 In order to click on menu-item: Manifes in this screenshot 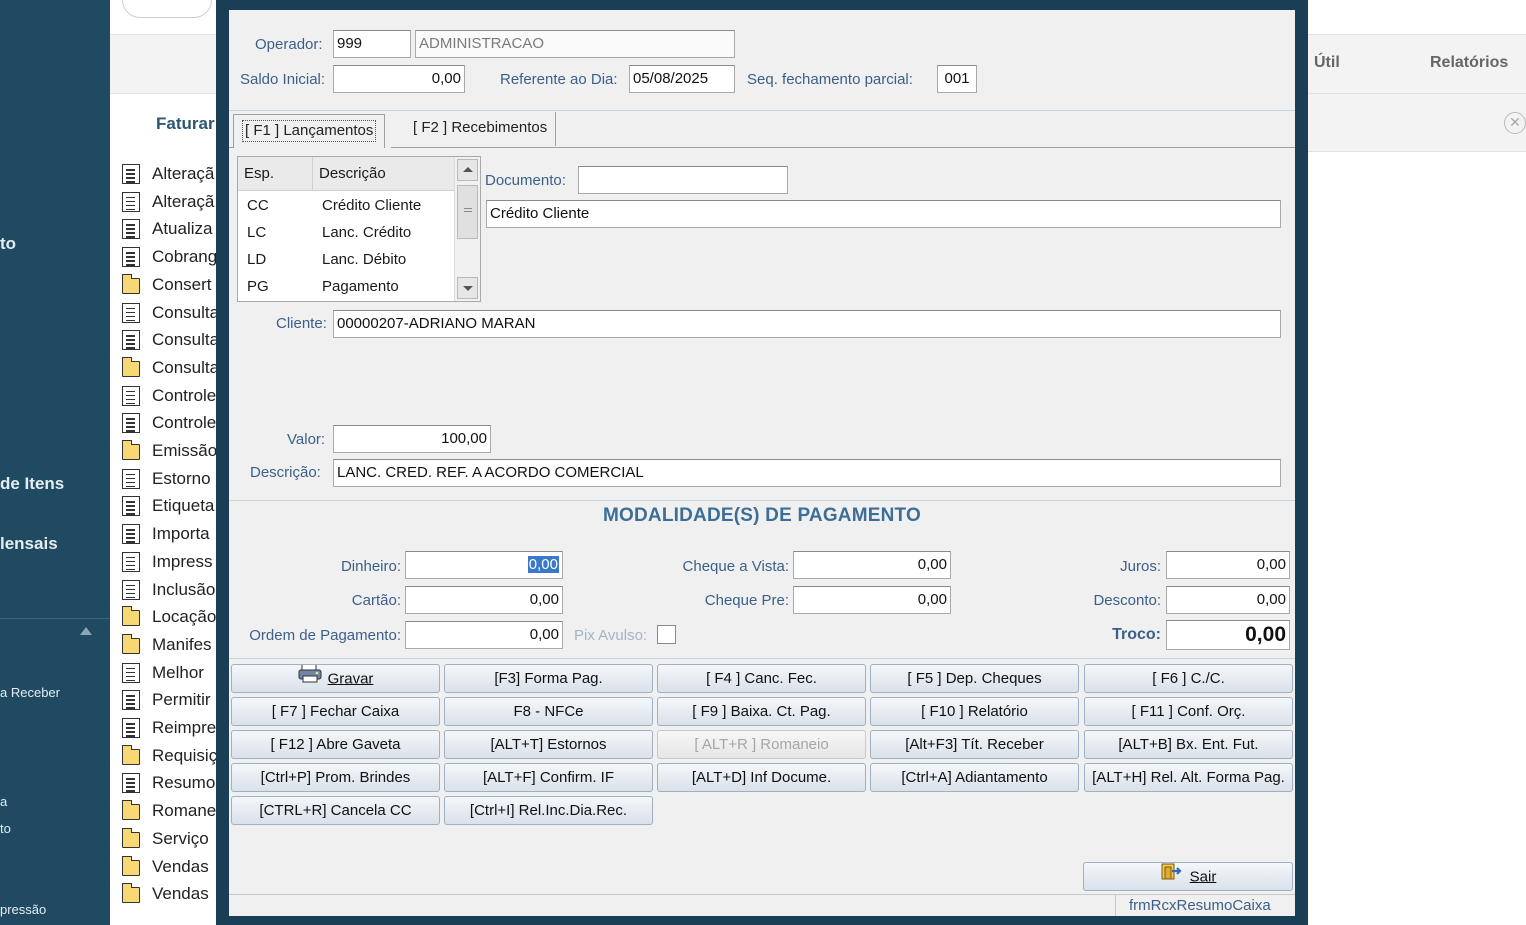, I will do `click(166, 645)`.